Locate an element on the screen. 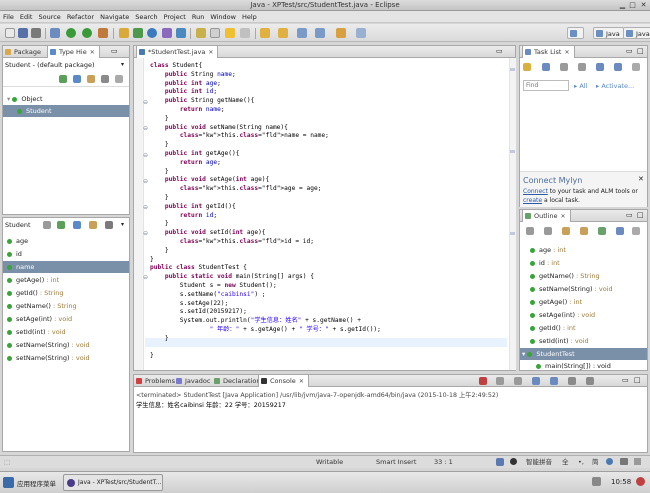  member-item: getName() : String is located at coordinates (66, 306).